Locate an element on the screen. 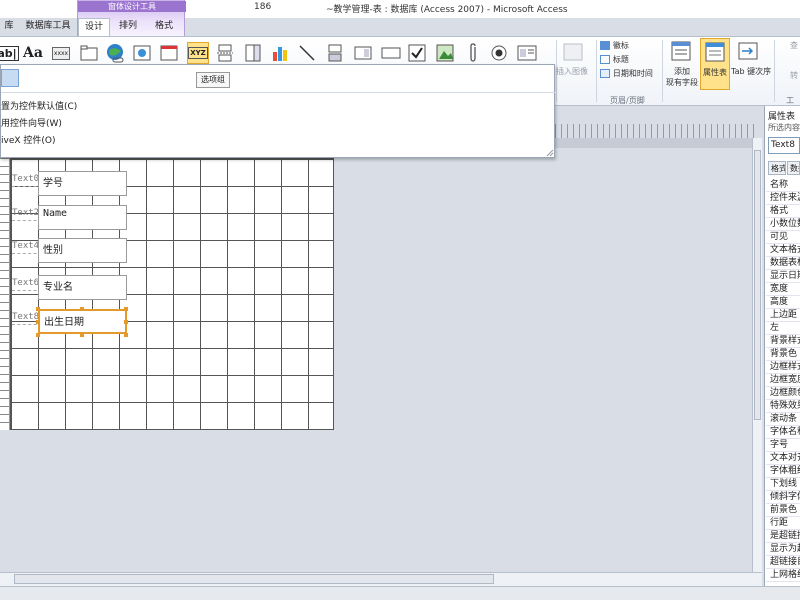 Image resolution: width=800 pixels, height=600 pixels. rectangle-control-button is located at coordinates (391, 53).